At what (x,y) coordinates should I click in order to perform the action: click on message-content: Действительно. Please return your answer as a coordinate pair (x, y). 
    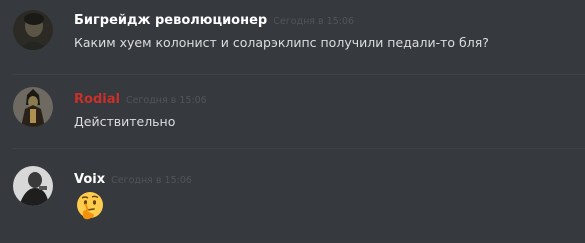
    Looking at the image, I should click on (125, 121).